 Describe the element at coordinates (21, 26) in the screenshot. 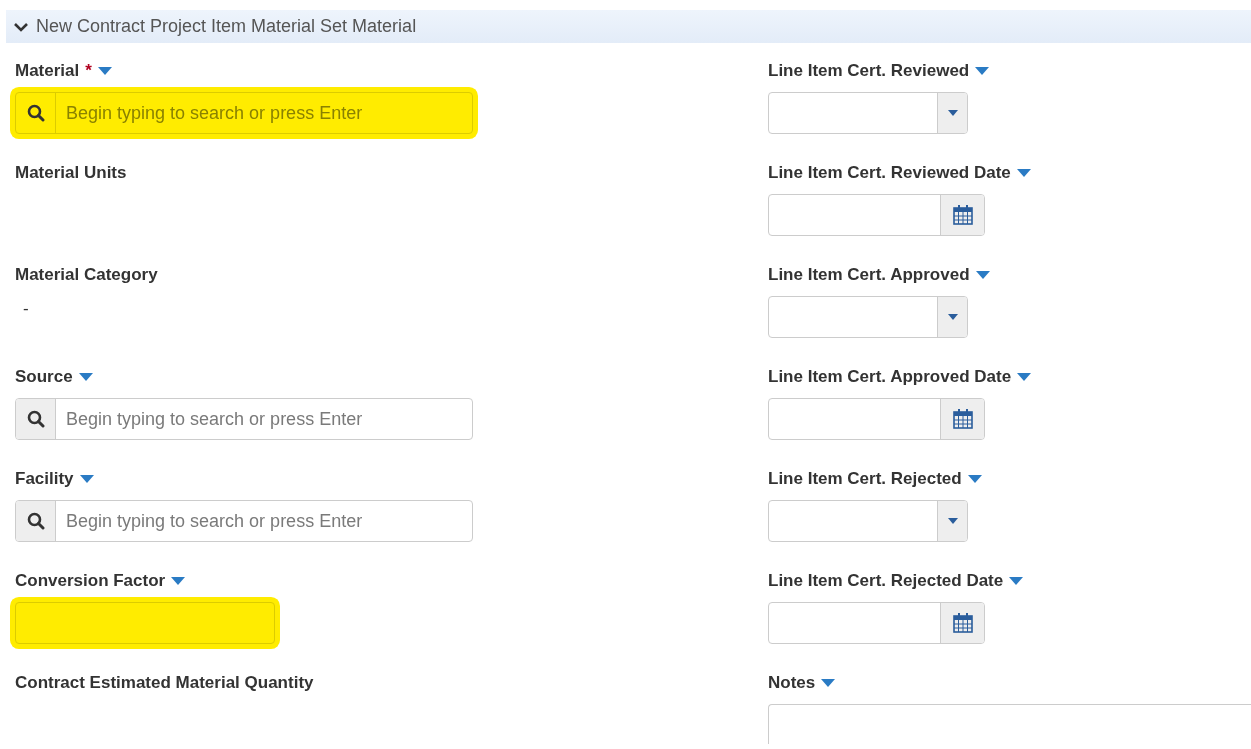

I see `chevron-down-icon` at that location.